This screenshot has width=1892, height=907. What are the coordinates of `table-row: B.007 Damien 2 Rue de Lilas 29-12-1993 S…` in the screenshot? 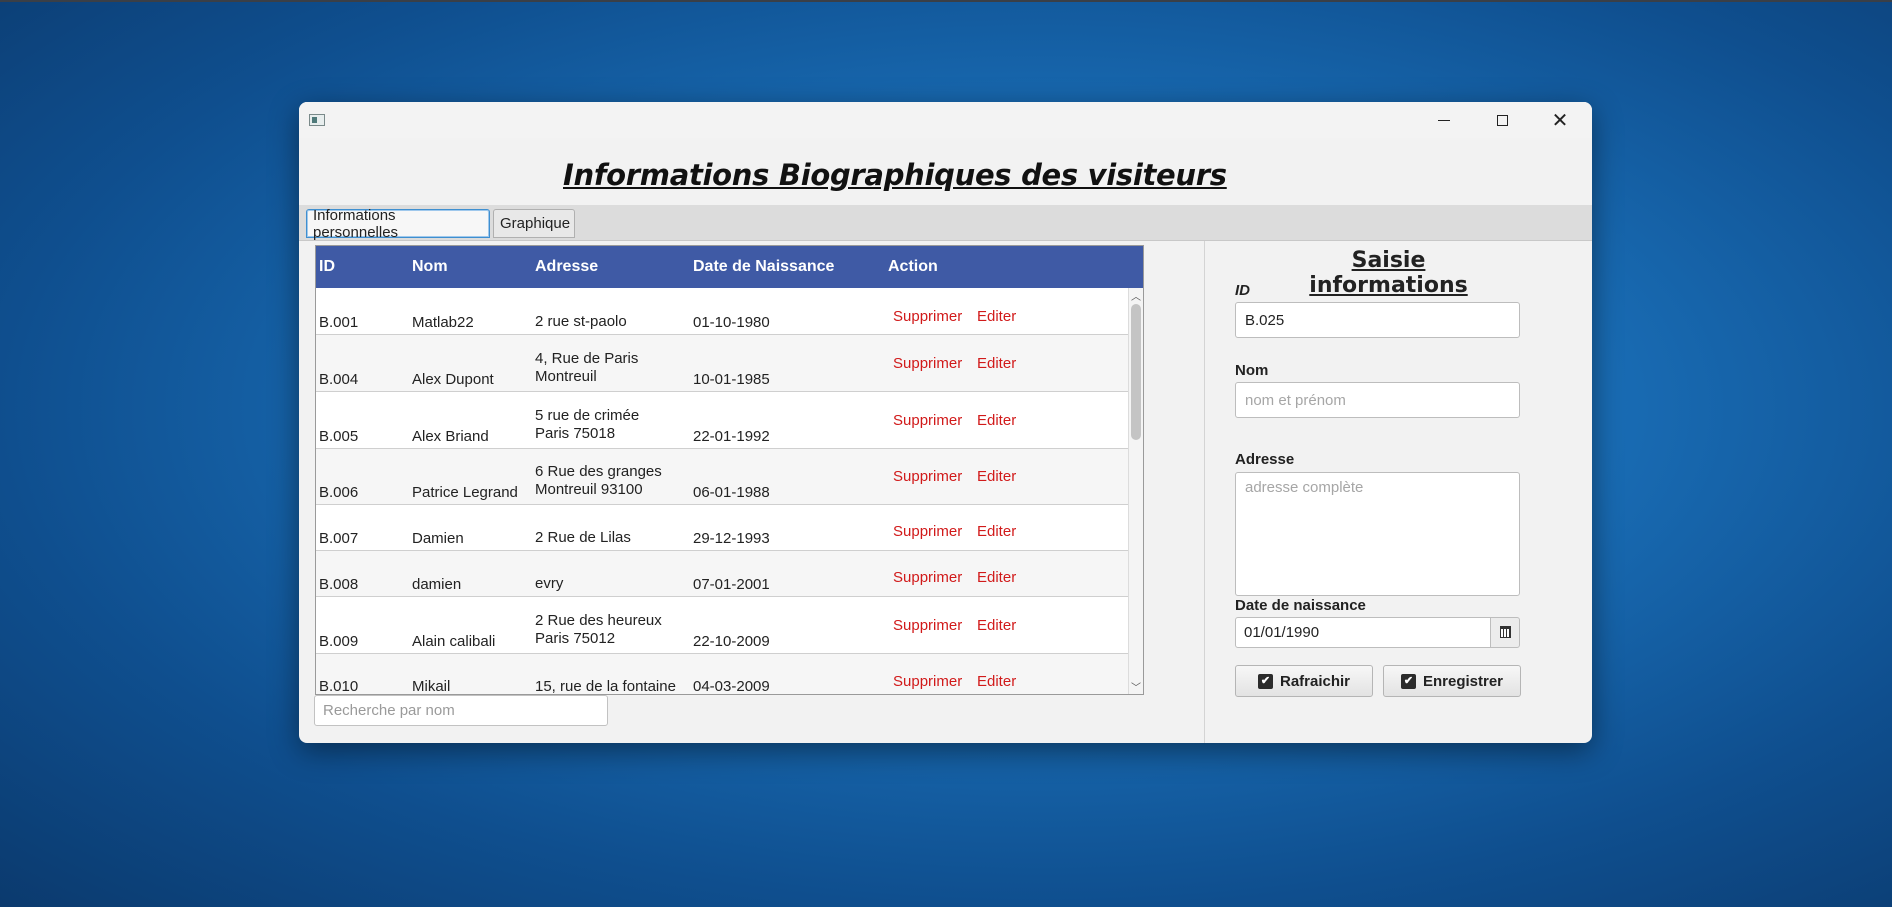 It's located at (722, 528).